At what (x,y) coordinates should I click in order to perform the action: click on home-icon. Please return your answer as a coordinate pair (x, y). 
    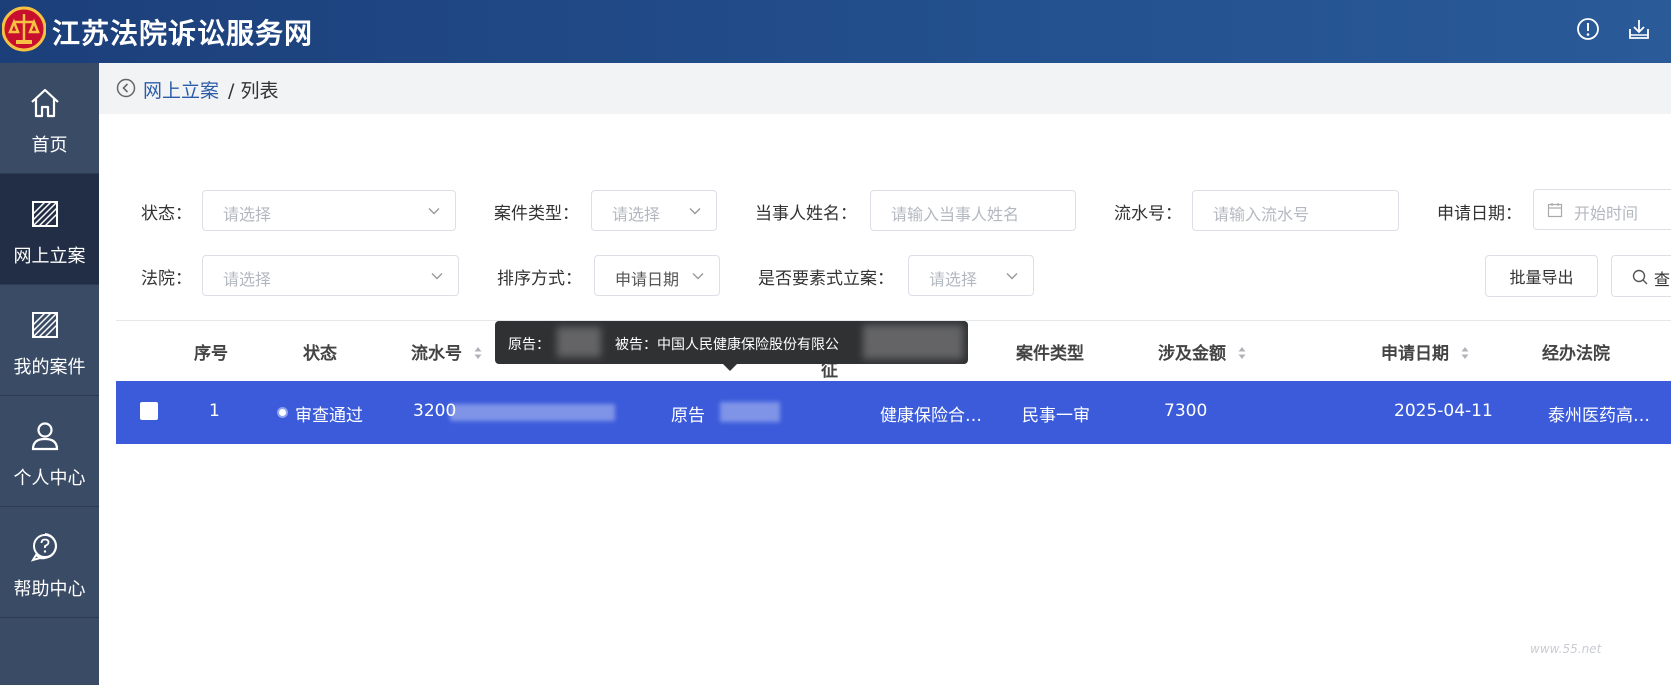
    Looking at the image, I should click on (45, 103).